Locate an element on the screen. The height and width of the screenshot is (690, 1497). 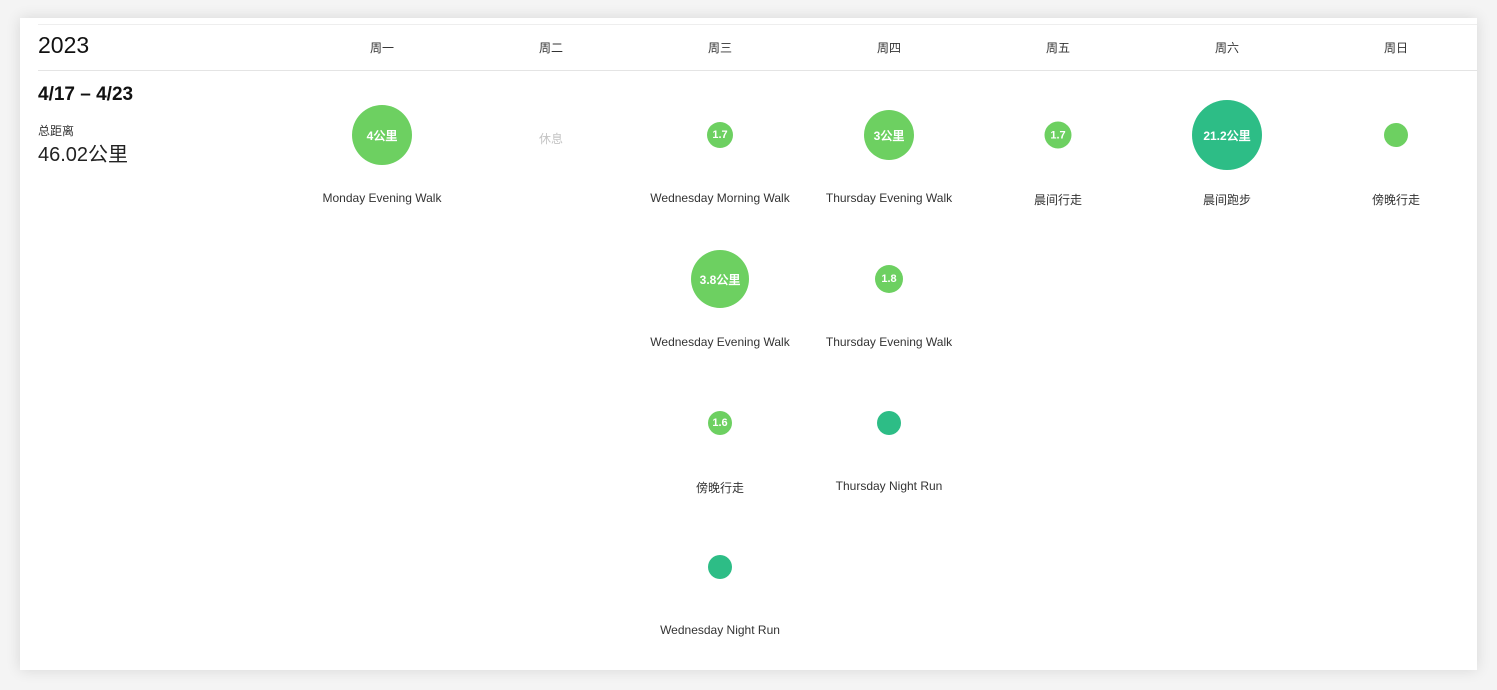
total-distance-value: 46.02公里 is located at coordinates (83, 155).